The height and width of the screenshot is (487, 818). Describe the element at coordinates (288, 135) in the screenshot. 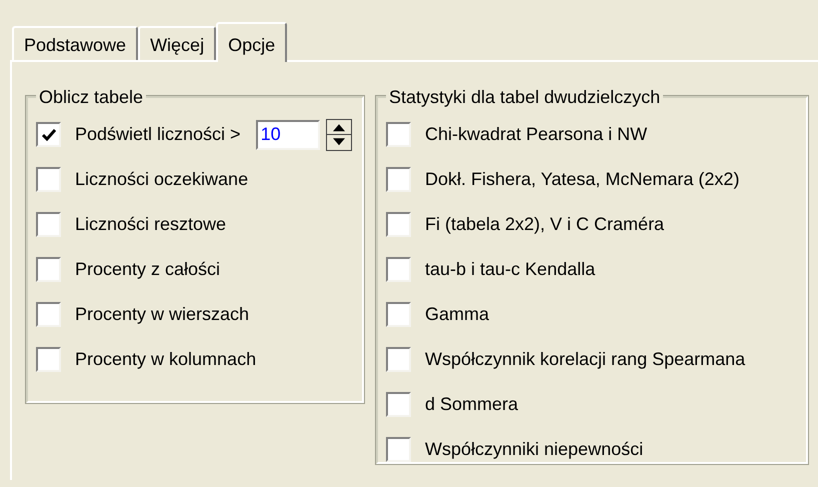

I see `count-field: 10` at that location.